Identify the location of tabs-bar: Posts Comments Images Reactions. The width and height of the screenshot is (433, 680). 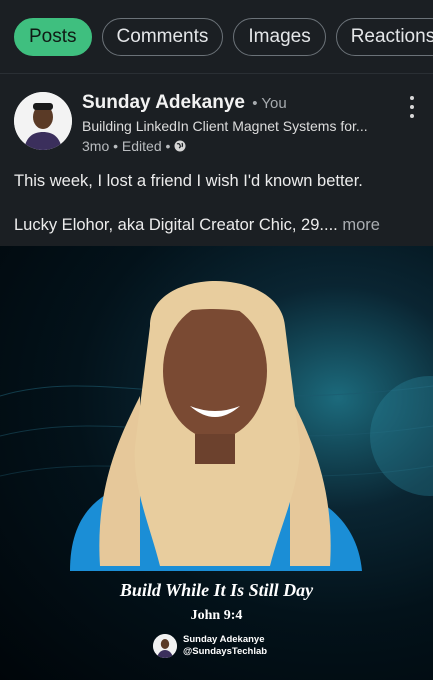
(216, 37).